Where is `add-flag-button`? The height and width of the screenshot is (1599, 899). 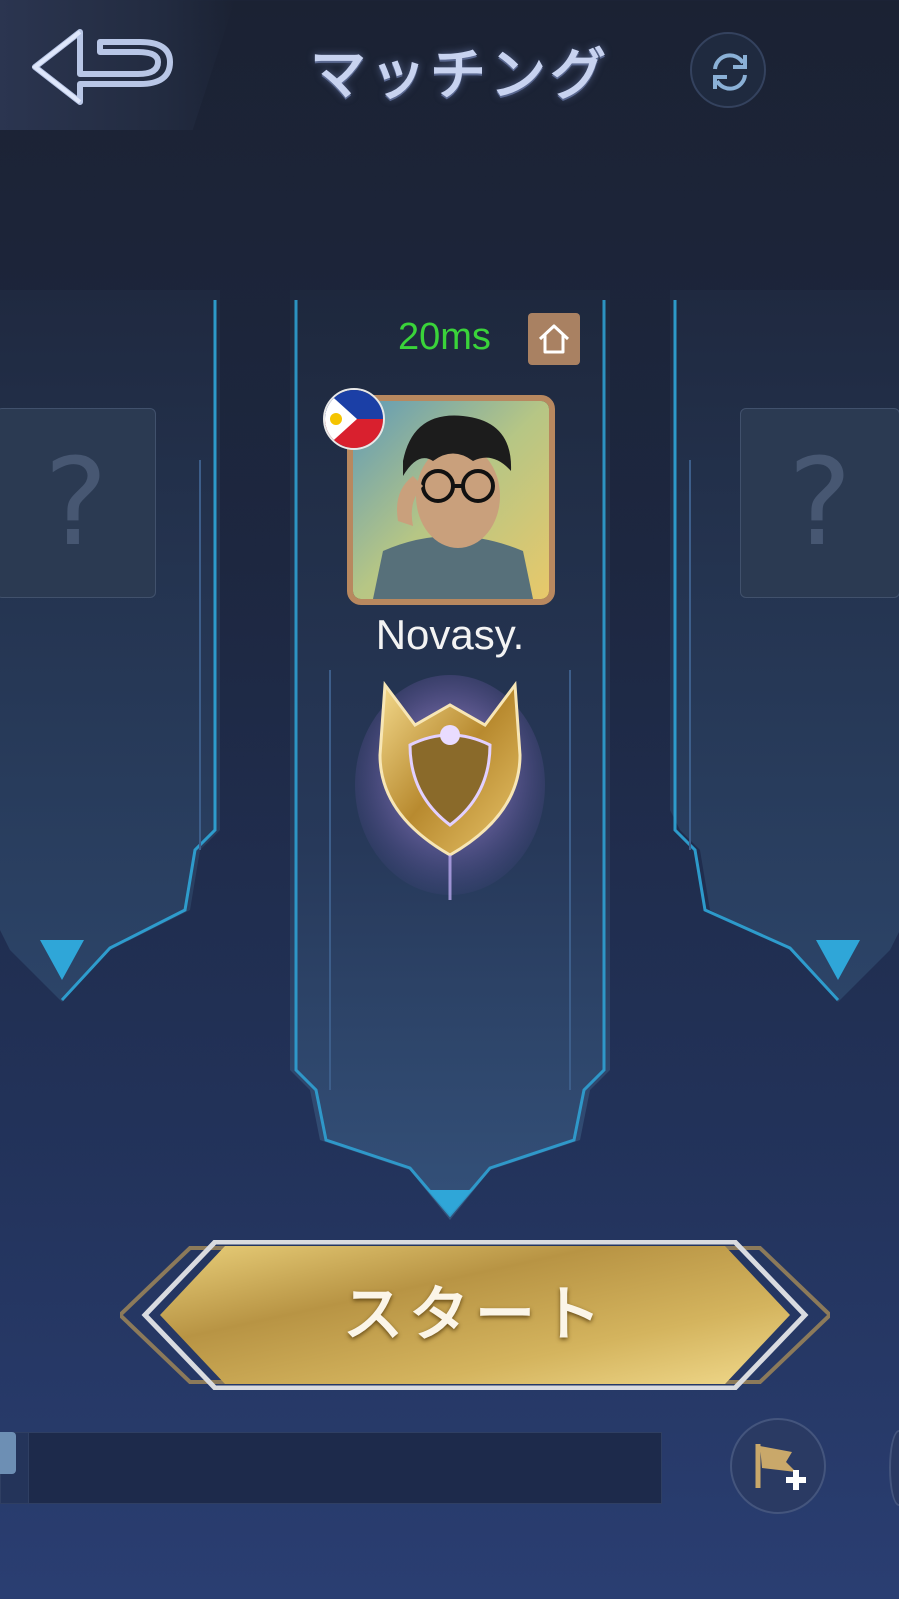 add-flag-button is located at coordinates (778, 1466).